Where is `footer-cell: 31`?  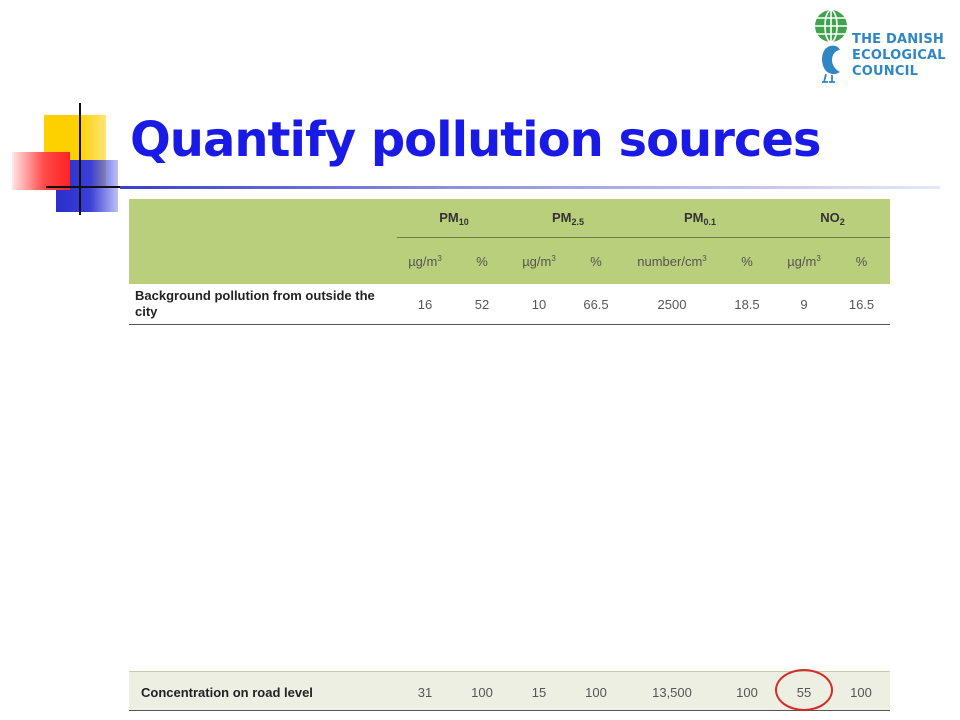
footer-cell: 31 is located at coordinates (425, 692).